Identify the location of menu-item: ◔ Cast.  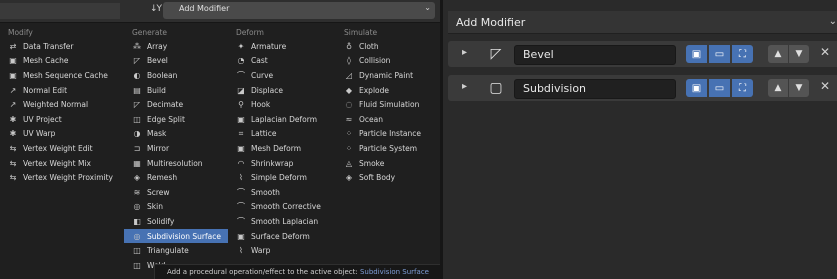
(282, 61).